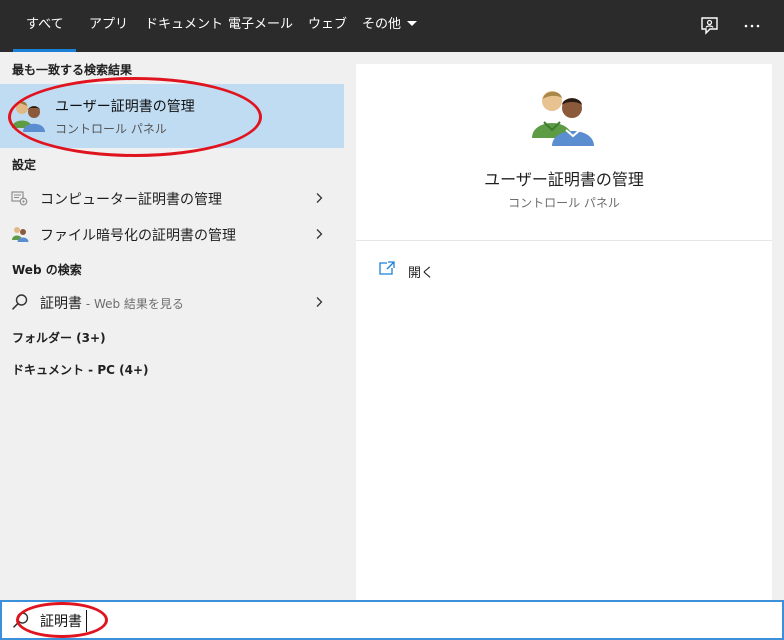 This screenshot has height=640, width=784. I want to click on open-label: 開く, so click(421, 273).